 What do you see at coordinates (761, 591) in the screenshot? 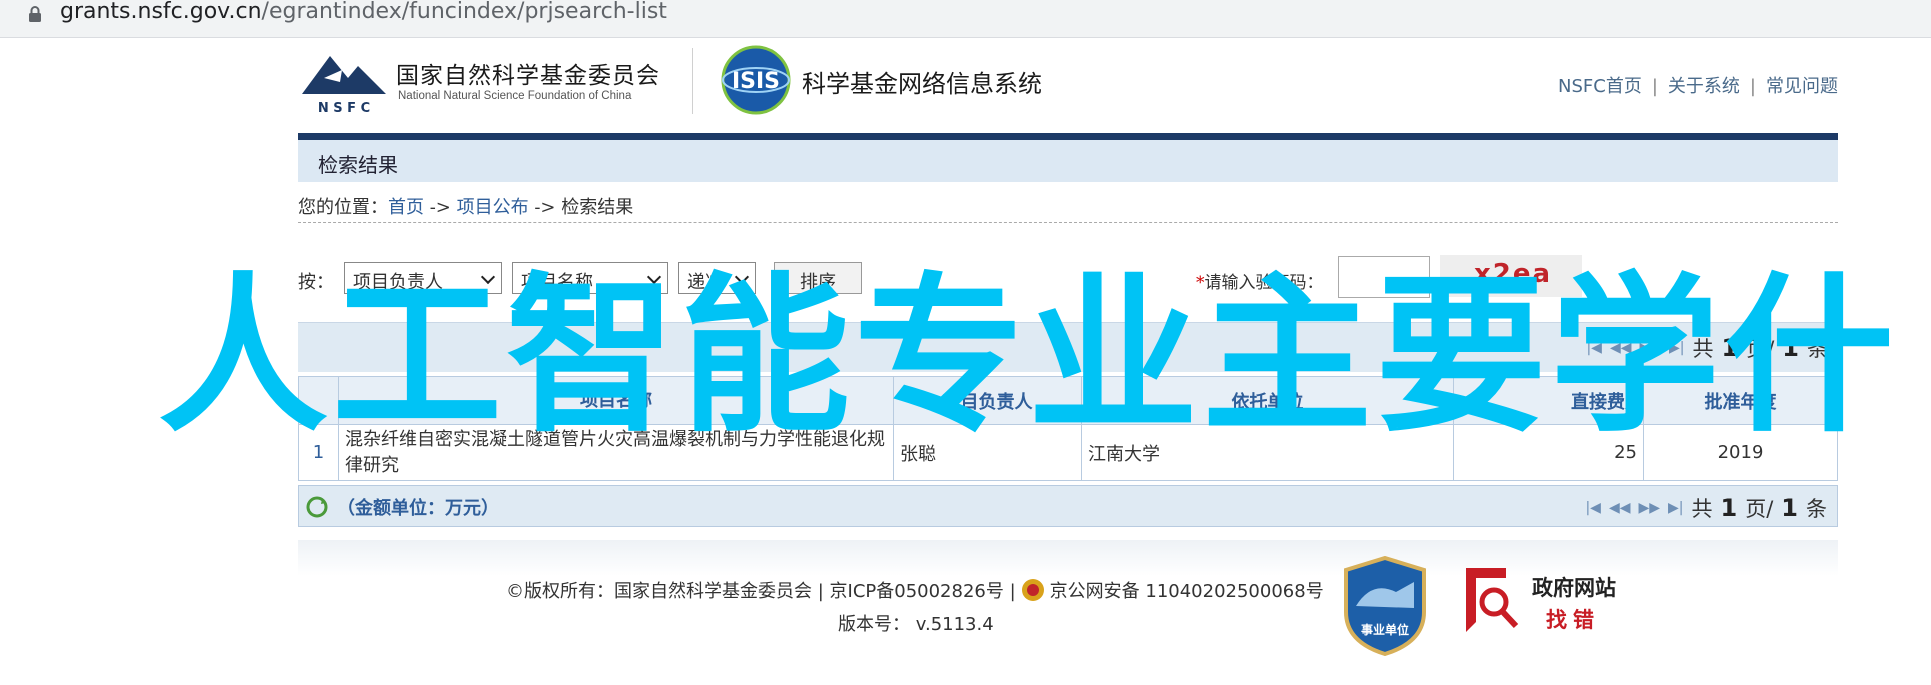
I see `copyright-text: ©版权所有：国家自然科学基金委员会 | 京ICP备05002826号 |` at bounding box center [761, 591].